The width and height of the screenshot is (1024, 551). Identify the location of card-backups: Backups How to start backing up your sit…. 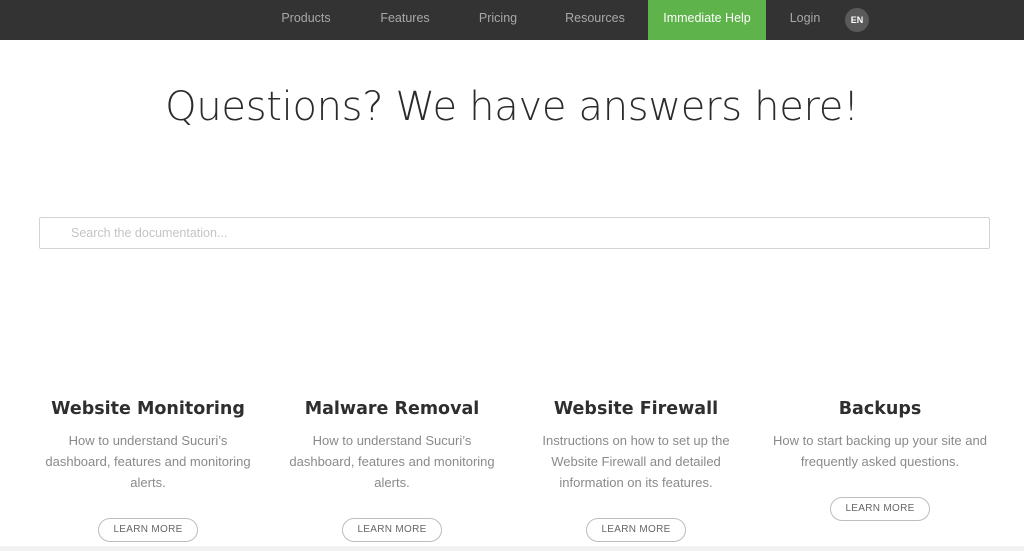
(880, 434).